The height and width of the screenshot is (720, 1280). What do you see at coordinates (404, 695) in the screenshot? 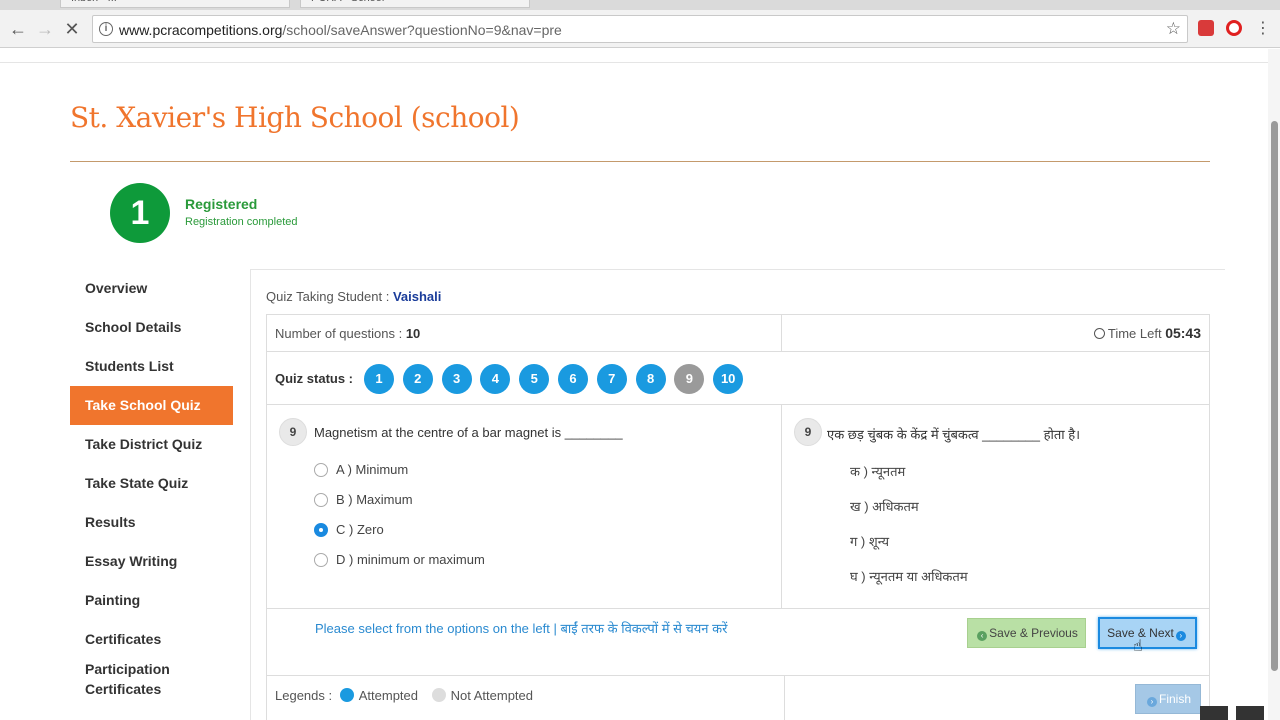
I see `legend: Legends : Attempted Not Attempted` at bounding box center [404, 695].